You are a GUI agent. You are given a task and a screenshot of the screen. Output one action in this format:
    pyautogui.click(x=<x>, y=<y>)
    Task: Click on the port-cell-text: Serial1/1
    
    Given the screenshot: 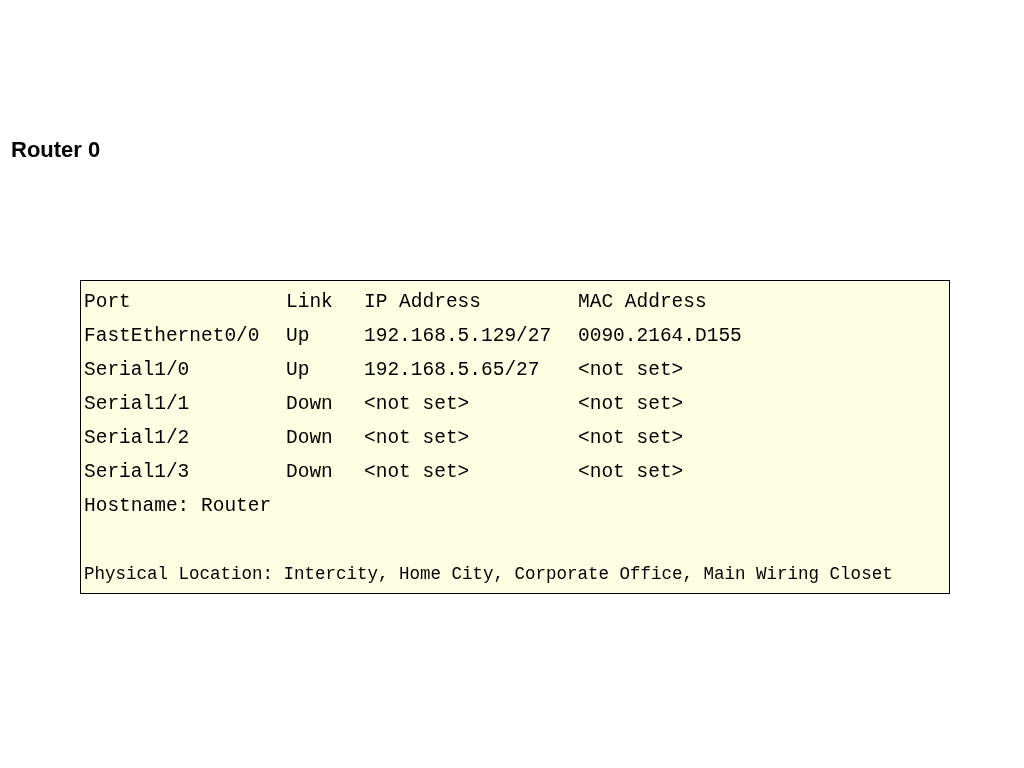 What is the action you would take?
    pyautogui.click(x=137, y=404)
    